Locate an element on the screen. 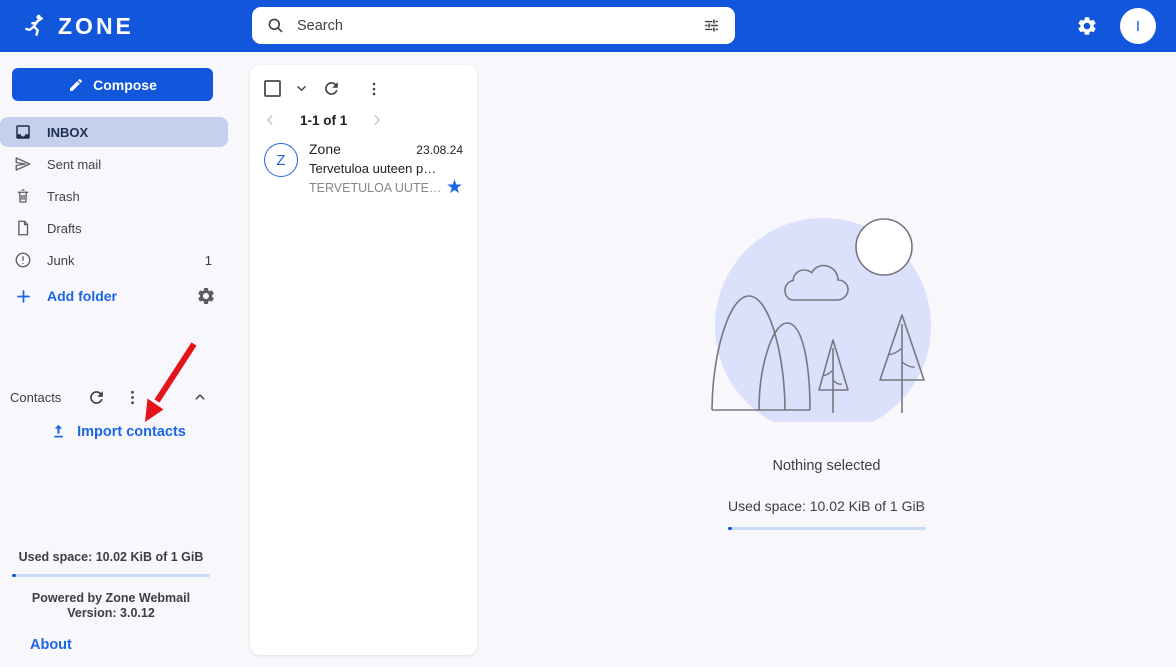 This screenshot has height=667, width=1176. empty-state-illustration is located at coordinates (820, 320).